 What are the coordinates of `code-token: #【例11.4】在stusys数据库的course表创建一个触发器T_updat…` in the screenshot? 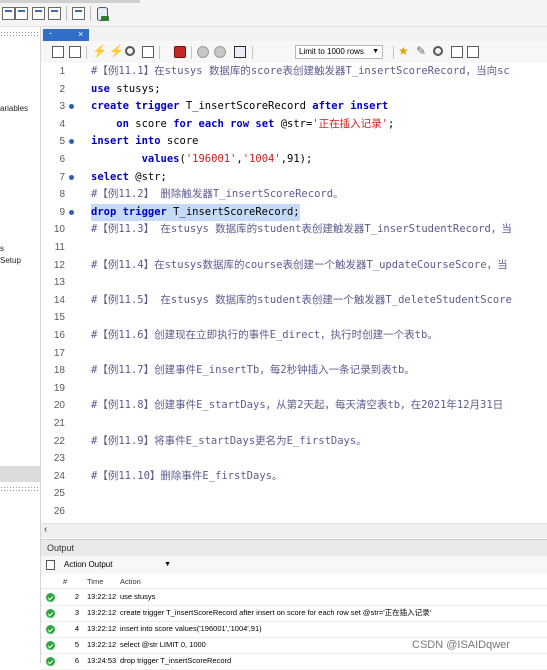 It's located at (299, 264).